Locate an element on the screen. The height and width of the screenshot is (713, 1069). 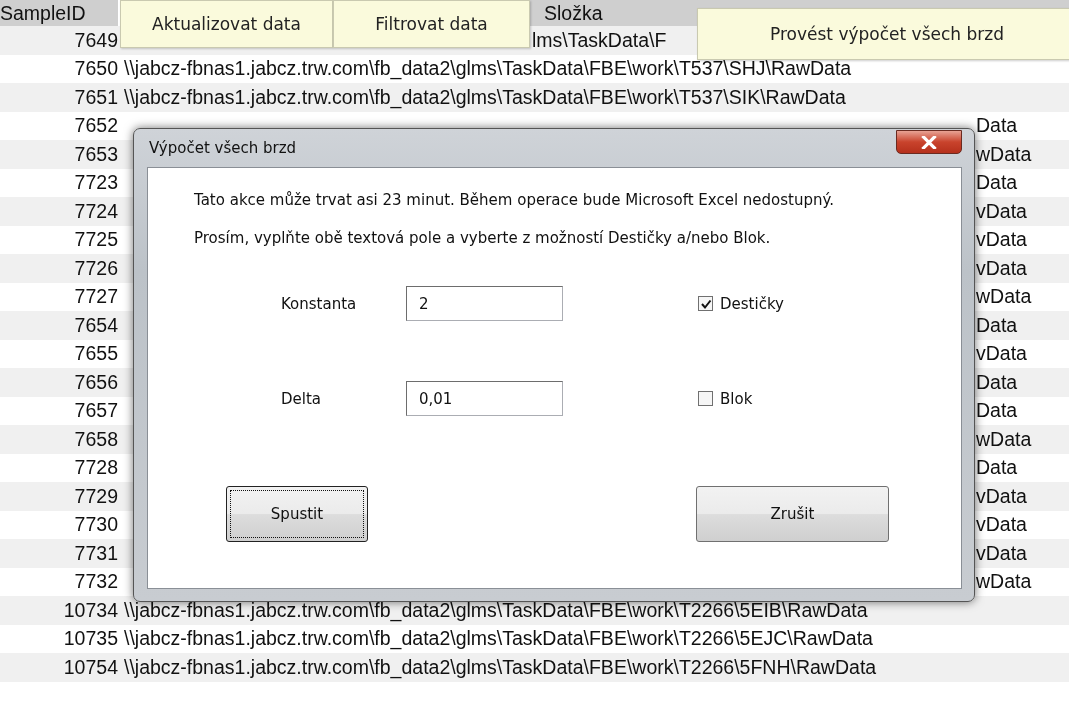
table-cell-text: 7653 is located at coordinates (95, 154).